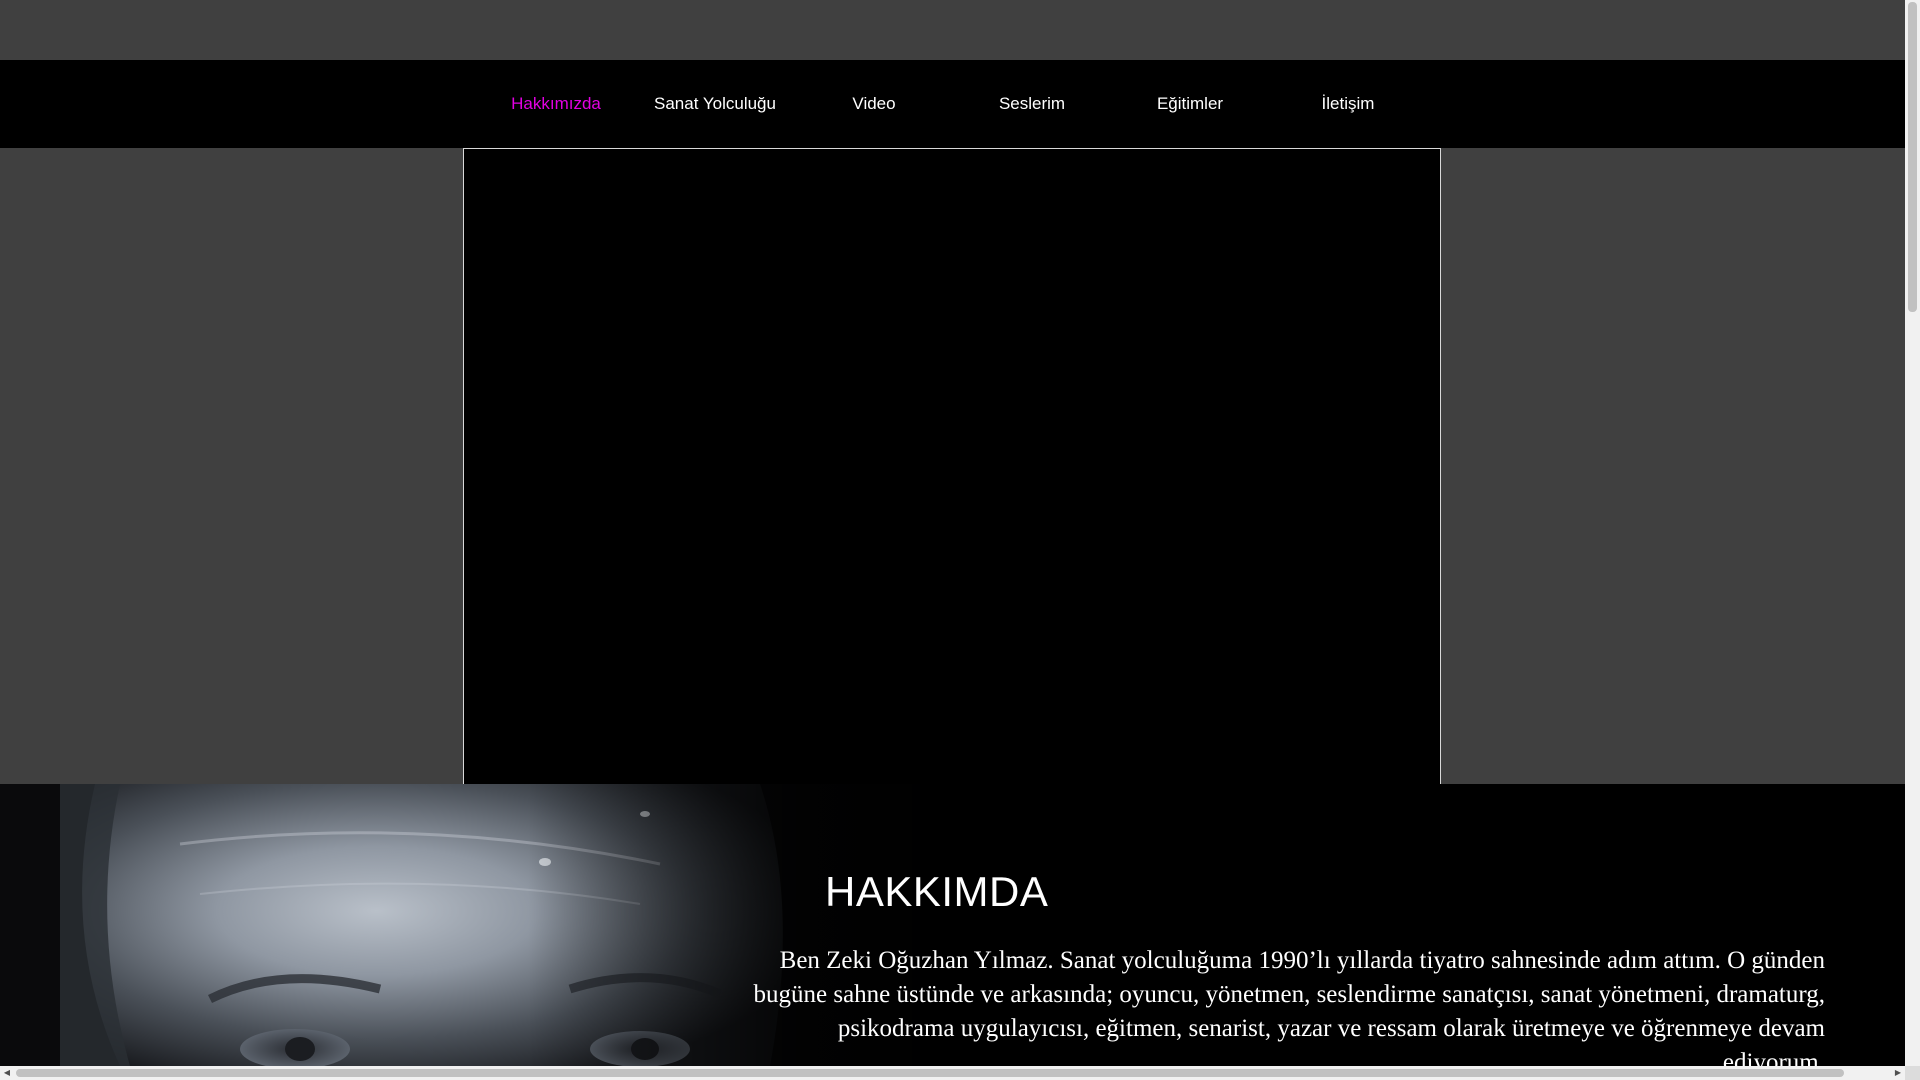 Image resolution: width=1920 pixels, height=1080 pixels. I want to click on nav-item-sanat-yolculugu: Sanat Yolculuğu, so click(715, 104).